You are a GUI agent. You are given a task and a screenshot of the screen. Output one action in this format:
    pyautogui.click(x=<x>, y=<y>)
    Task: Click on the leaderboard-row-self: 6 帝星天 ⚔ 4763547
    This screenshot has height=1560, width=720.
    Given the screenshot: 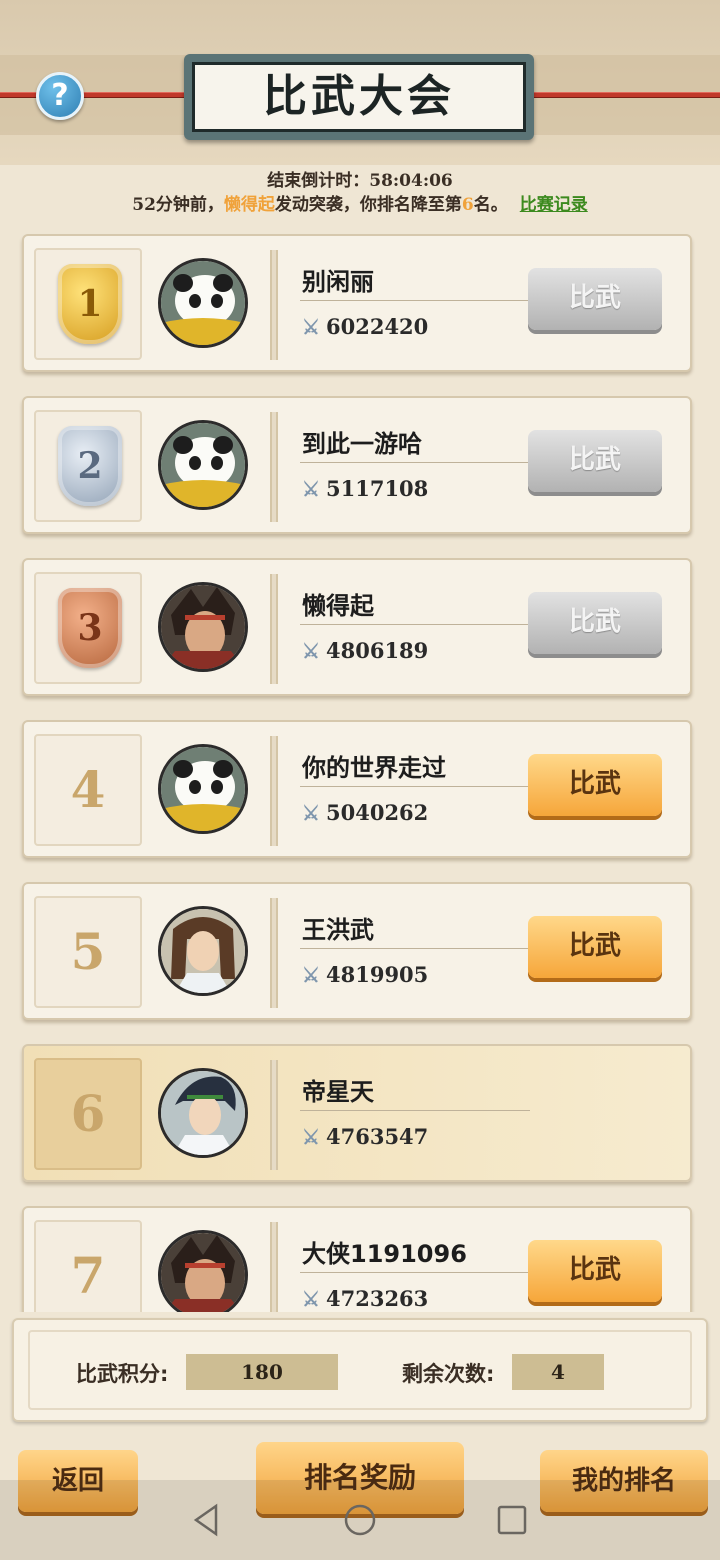 What is the action you would take?
    pyautogui.click(x=357, y=1113)
    